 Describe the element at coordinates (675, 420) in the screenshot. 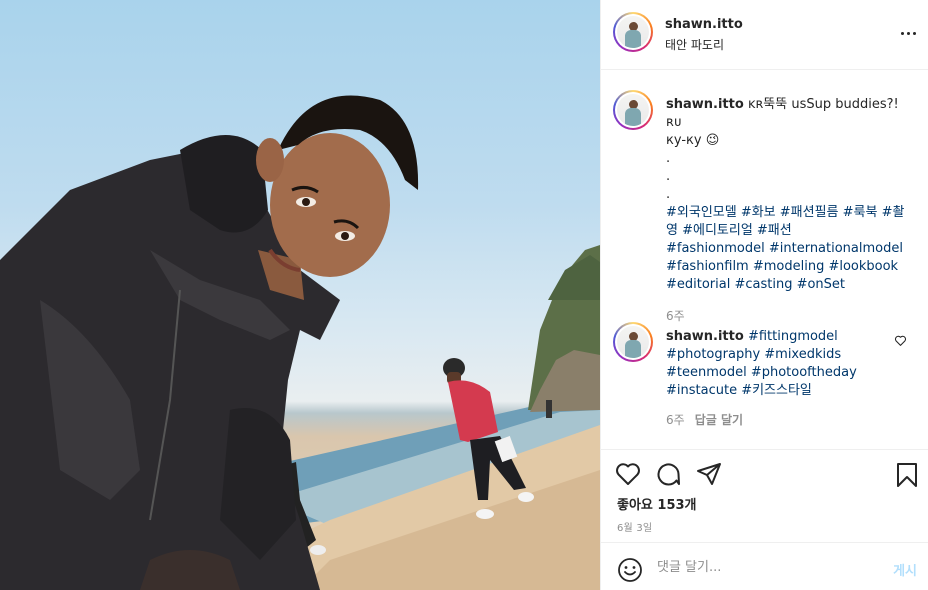

I see `comment-time: 6주` at that location.